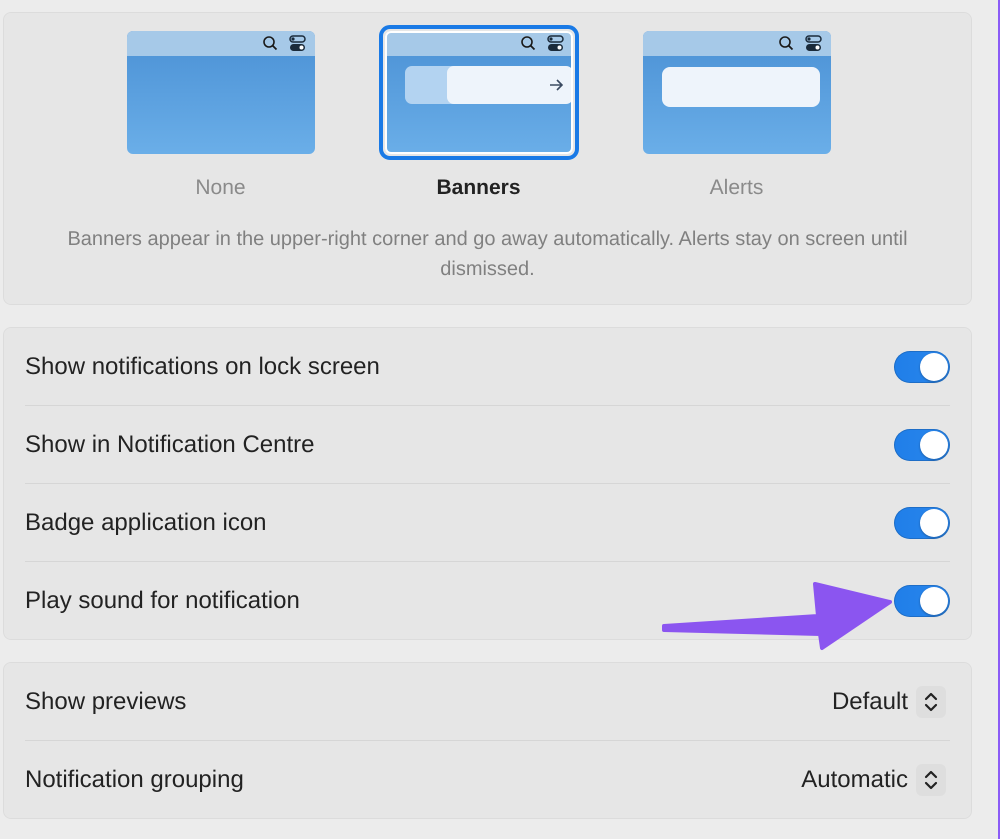 Image resolution: width=1000 pixels, height=839 pixels. What do you see at coordinates (169, 444) in the screenshot?
I see `setting-label: Show in Notification Centre` at bounding box center [169, 444].